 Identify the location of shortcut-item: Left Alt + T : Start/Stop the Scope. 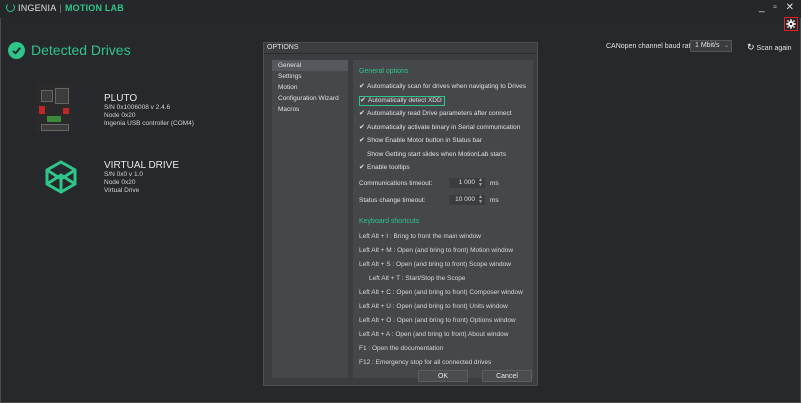
(417, 278).